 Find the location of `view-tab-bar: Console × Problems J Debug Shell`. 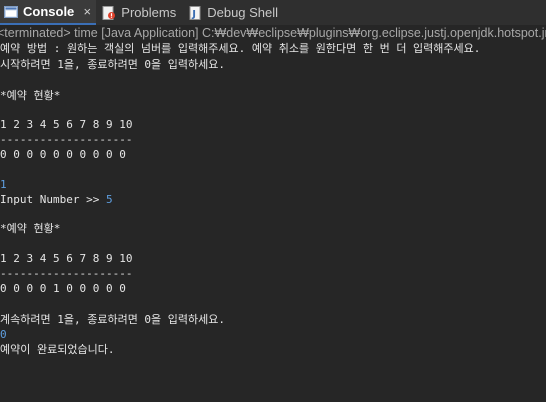

view-tab-bar: Console × Problems J Debug Shell is located at coordinates (273, 12).